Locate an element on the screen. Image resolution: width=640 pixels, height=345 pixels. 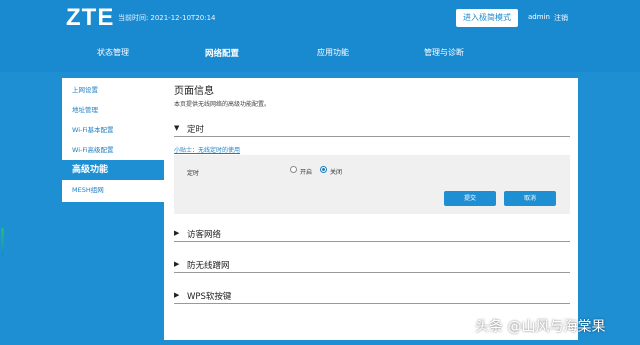
main-nav: 状态管理 网络配置 应用功能 管理与诊断 is located at coordinates (320, 53).